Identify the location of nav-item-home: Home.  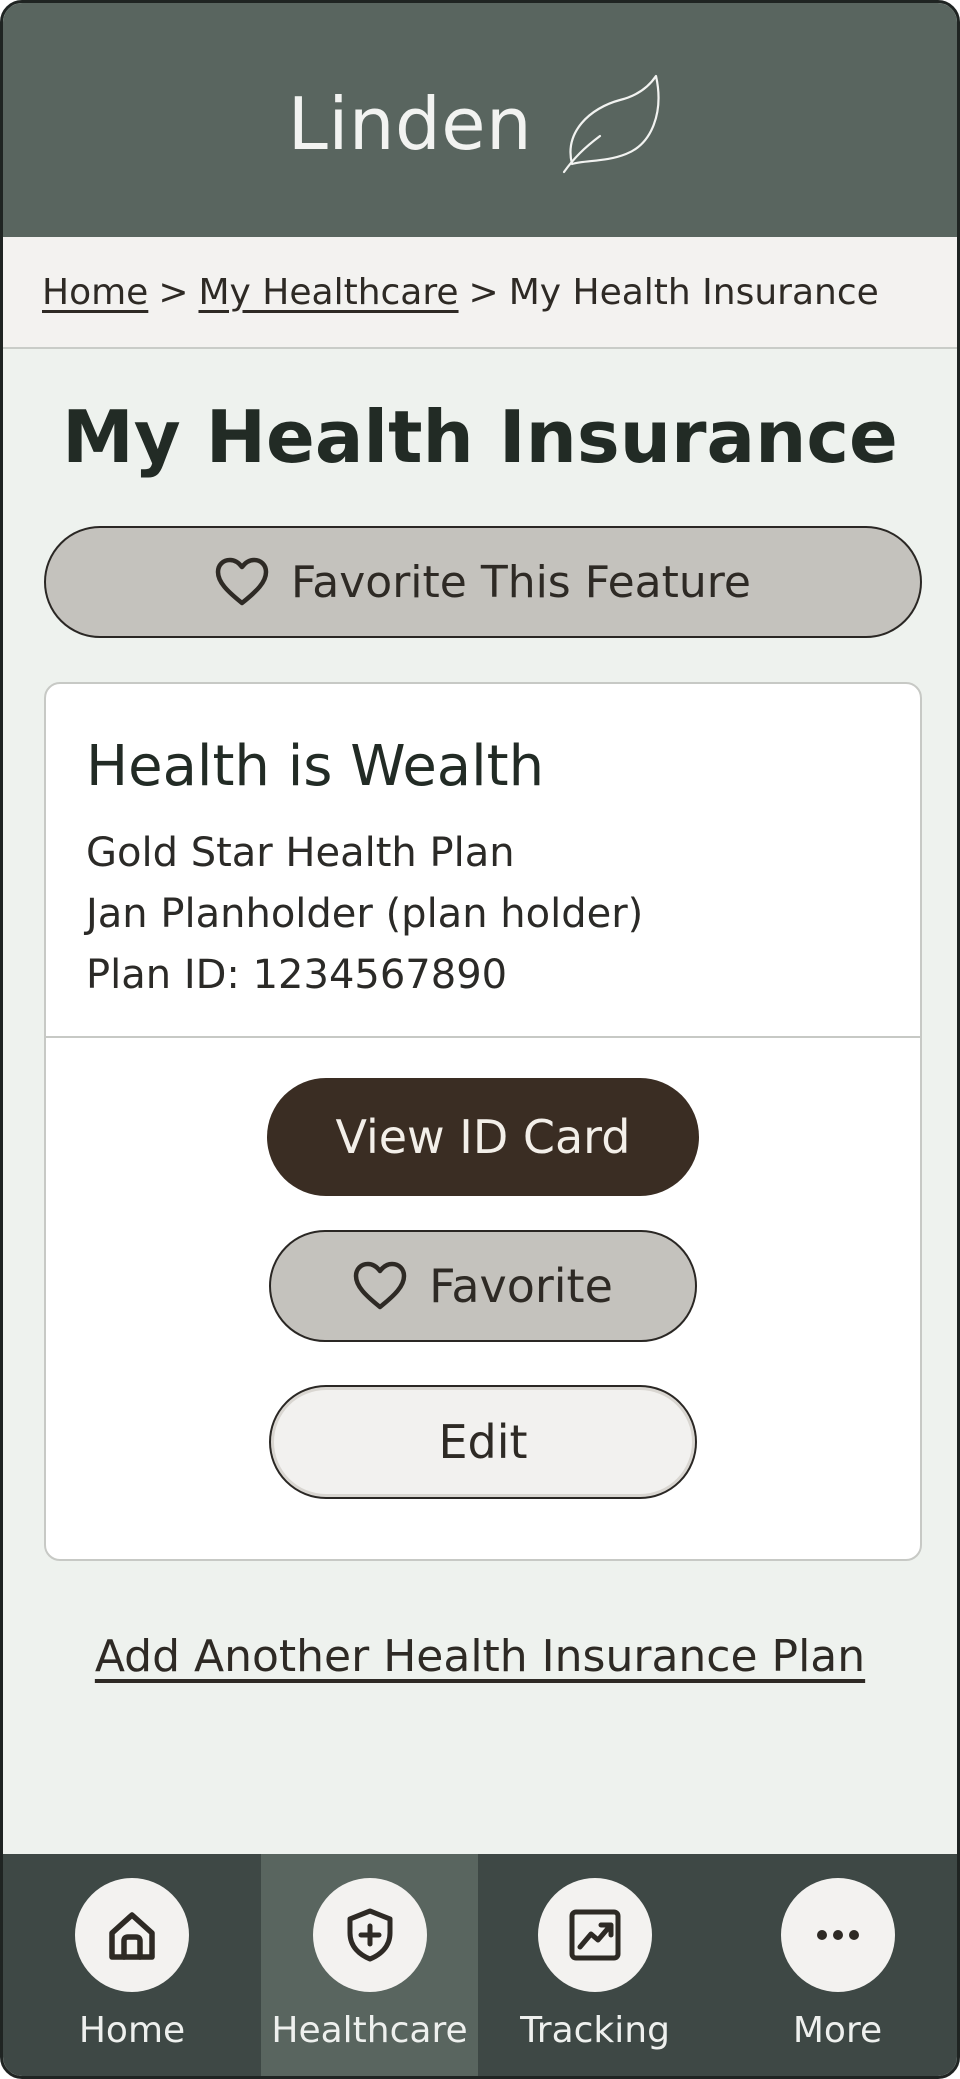
(132, 1965).